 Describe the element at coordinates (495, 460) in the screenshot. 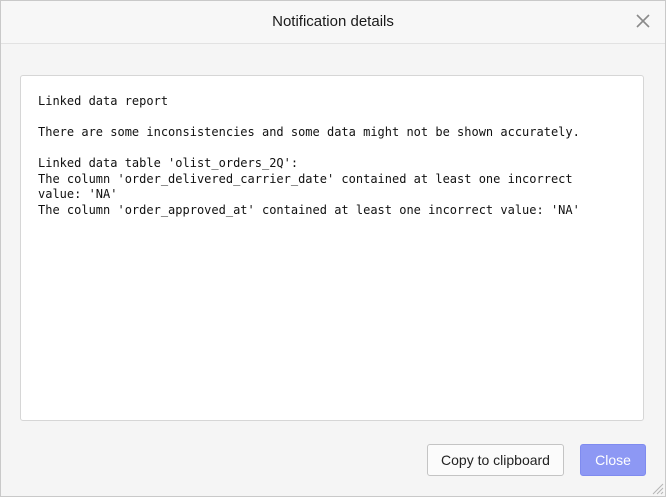

I see `copy-to-clipboard-button: Copy to clipboard` at that location.